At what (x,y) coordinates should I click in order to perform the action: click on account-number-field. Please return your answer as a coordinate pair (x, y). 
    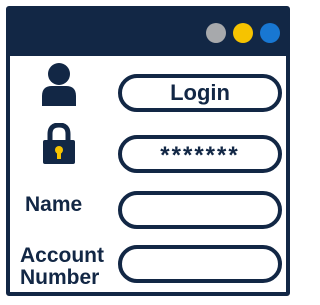
    Looking at the image, I should click on (200, 264).